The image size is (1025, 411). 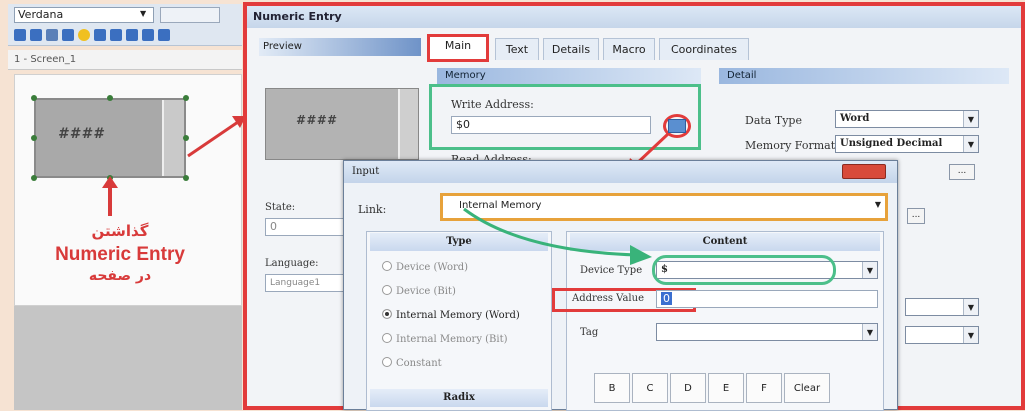 I want to click on language-field: Language1, so click(x=305, y=283).